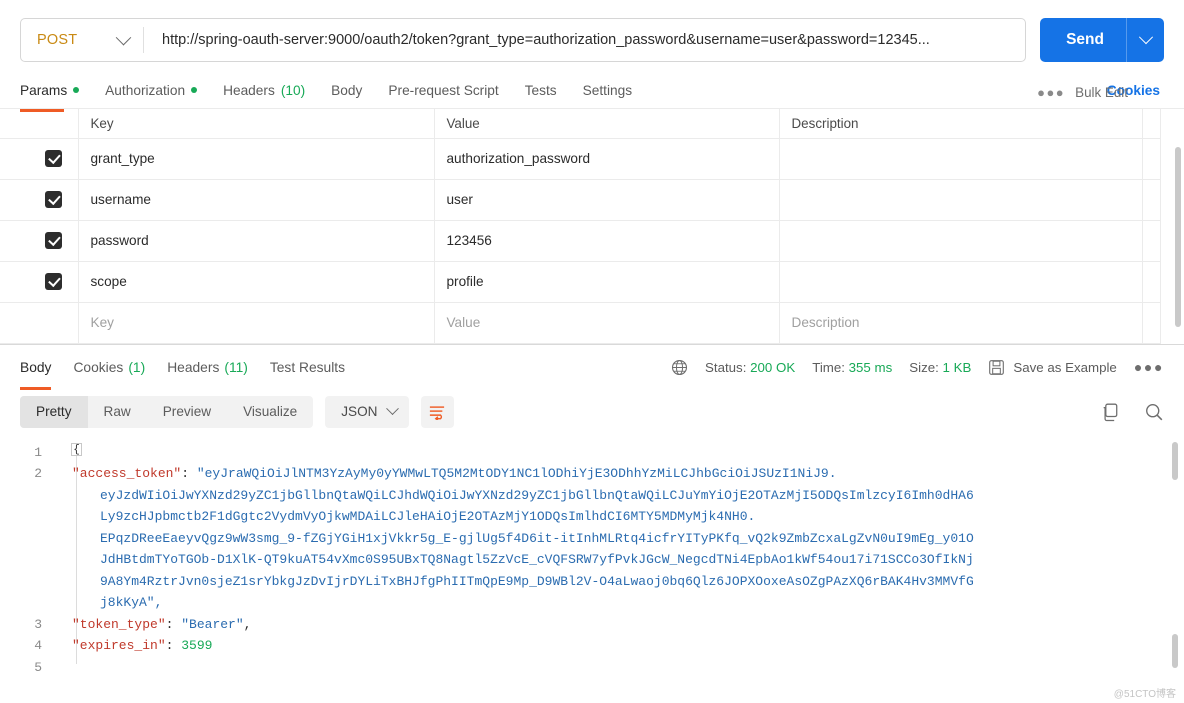 The image size is (1184, 703). I want to click on tab-body-label: Body, so click(347, 90).